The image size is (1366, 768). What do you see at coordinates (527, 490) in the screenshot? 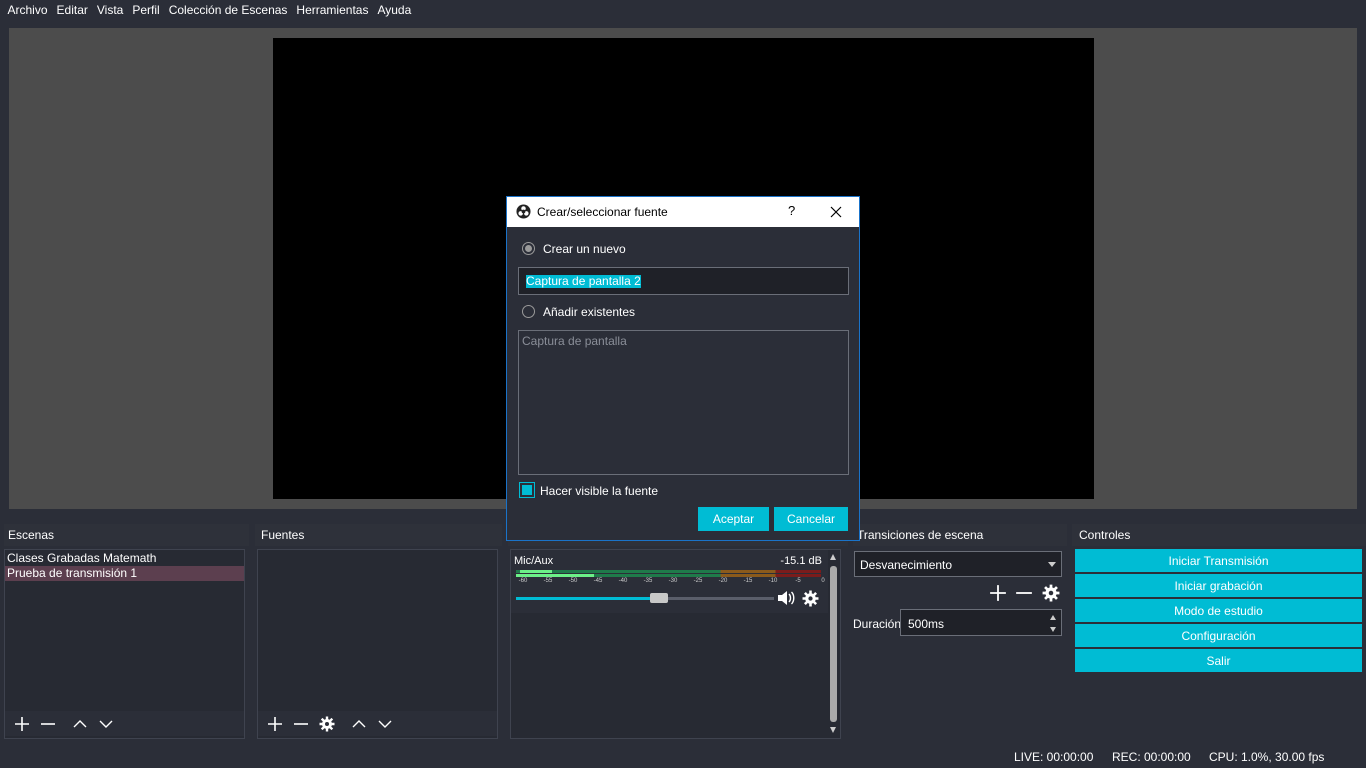
I see `visible-checkbox` at bounding box center [527, 490].